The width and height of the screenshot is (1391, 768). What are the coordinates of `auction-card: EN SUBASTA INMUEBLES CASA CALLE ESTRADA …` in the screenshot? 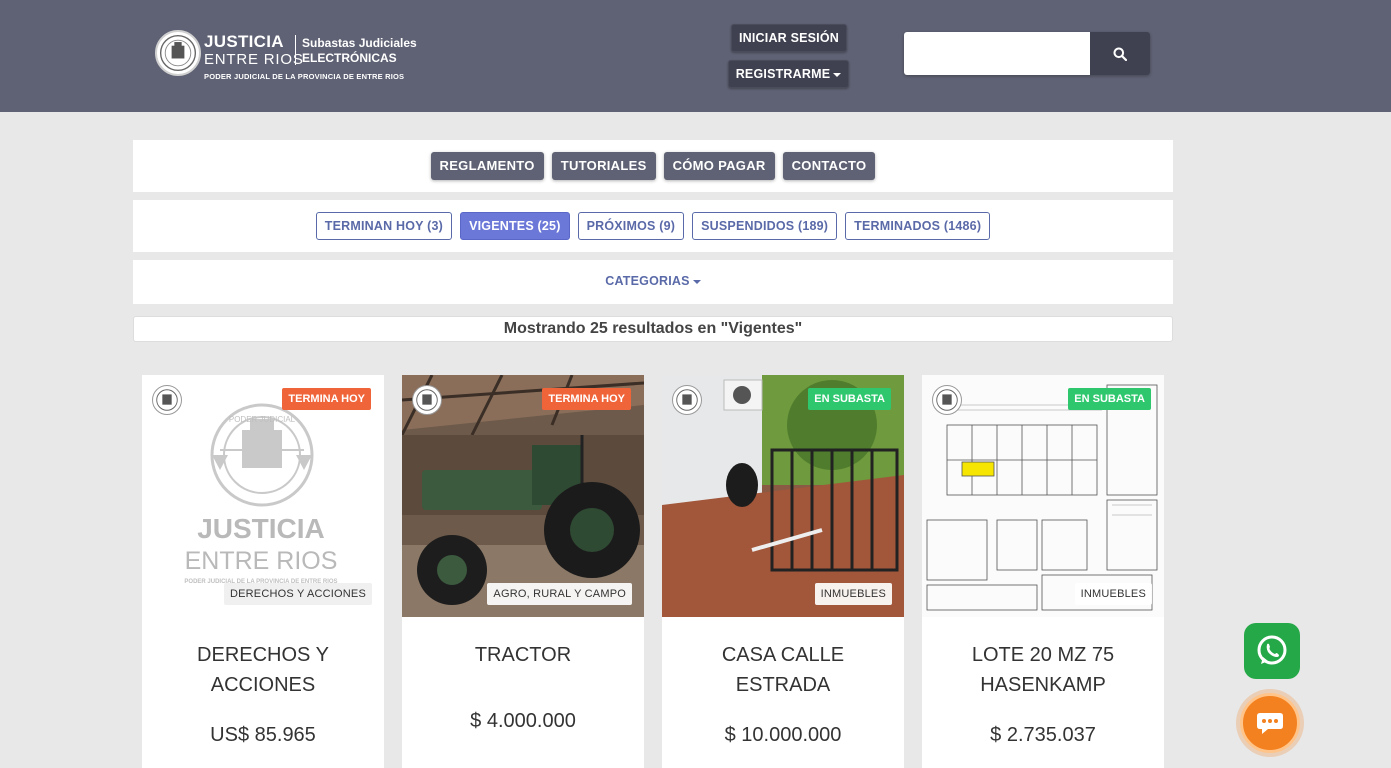 It's located at (783, 571).